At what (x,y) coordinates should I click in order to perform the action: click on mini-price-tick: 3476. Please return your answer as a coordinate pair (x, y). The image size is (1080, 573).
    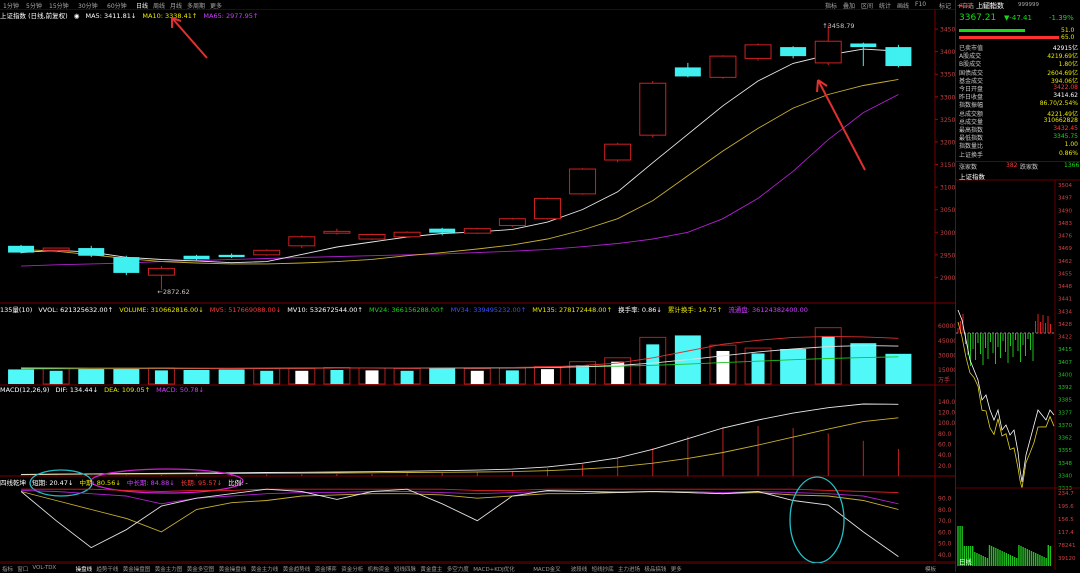
    Looking at the image, I should click on (1065, 237).